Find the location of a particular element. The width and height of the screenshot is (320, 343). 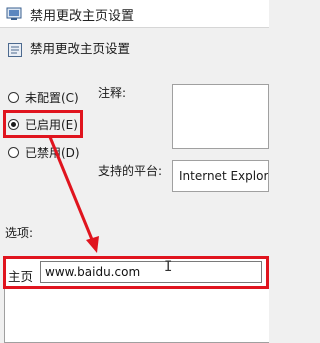

radio-disabled-indicator is located at coordinates (13, 152).